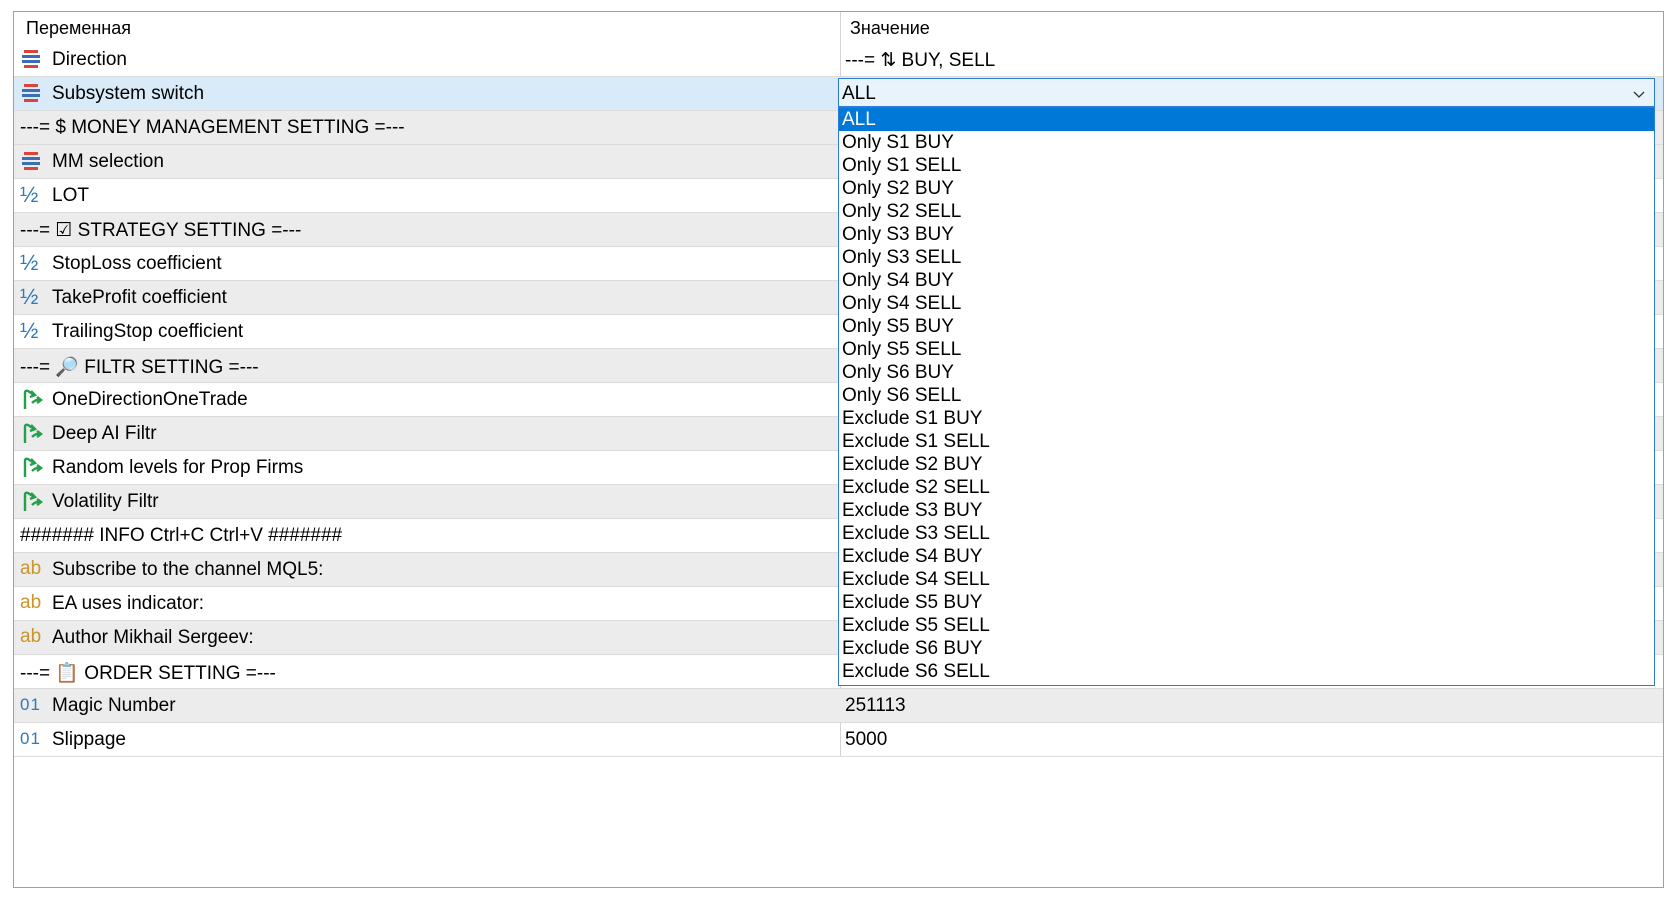 This screenshot has height=921, width=1677. I want to click on dropdown-option: Exclude S2 BUY, so click(1246, 464).